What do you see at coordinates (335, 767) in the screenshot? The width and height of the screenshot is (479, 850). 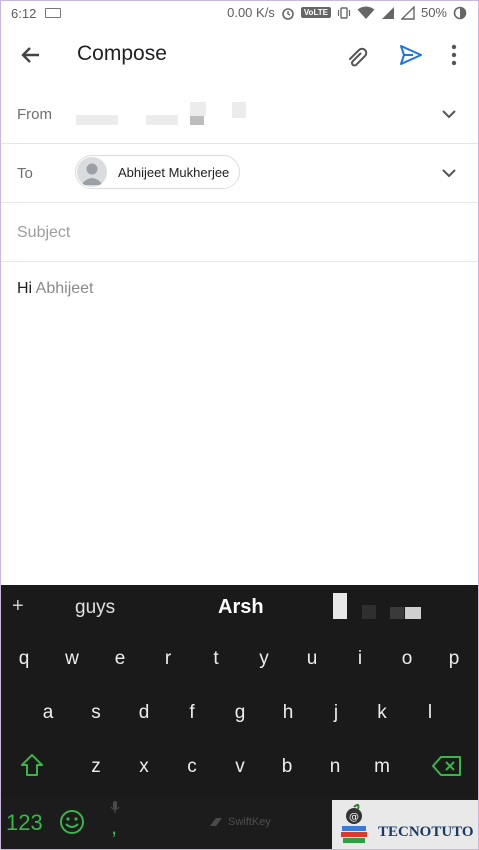 I see `key-n: n` at bounding box center [335, 767].